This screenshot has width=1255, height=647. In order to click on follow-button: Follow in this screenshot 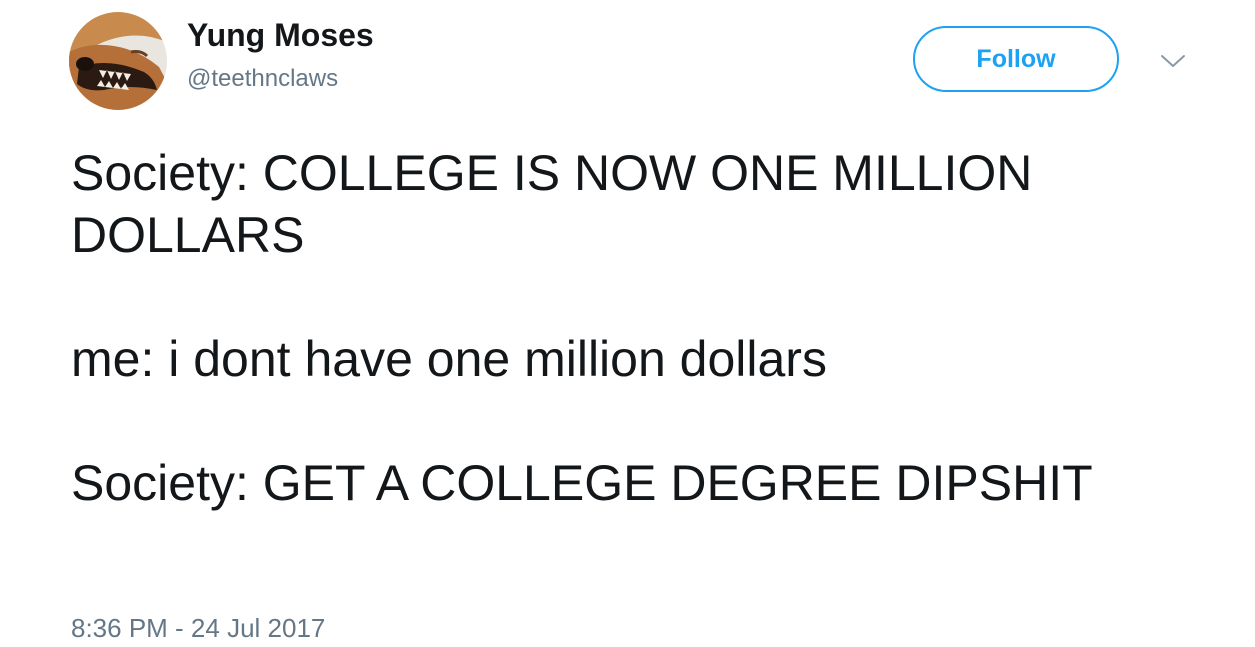, I will do `click(1016, 59)`.